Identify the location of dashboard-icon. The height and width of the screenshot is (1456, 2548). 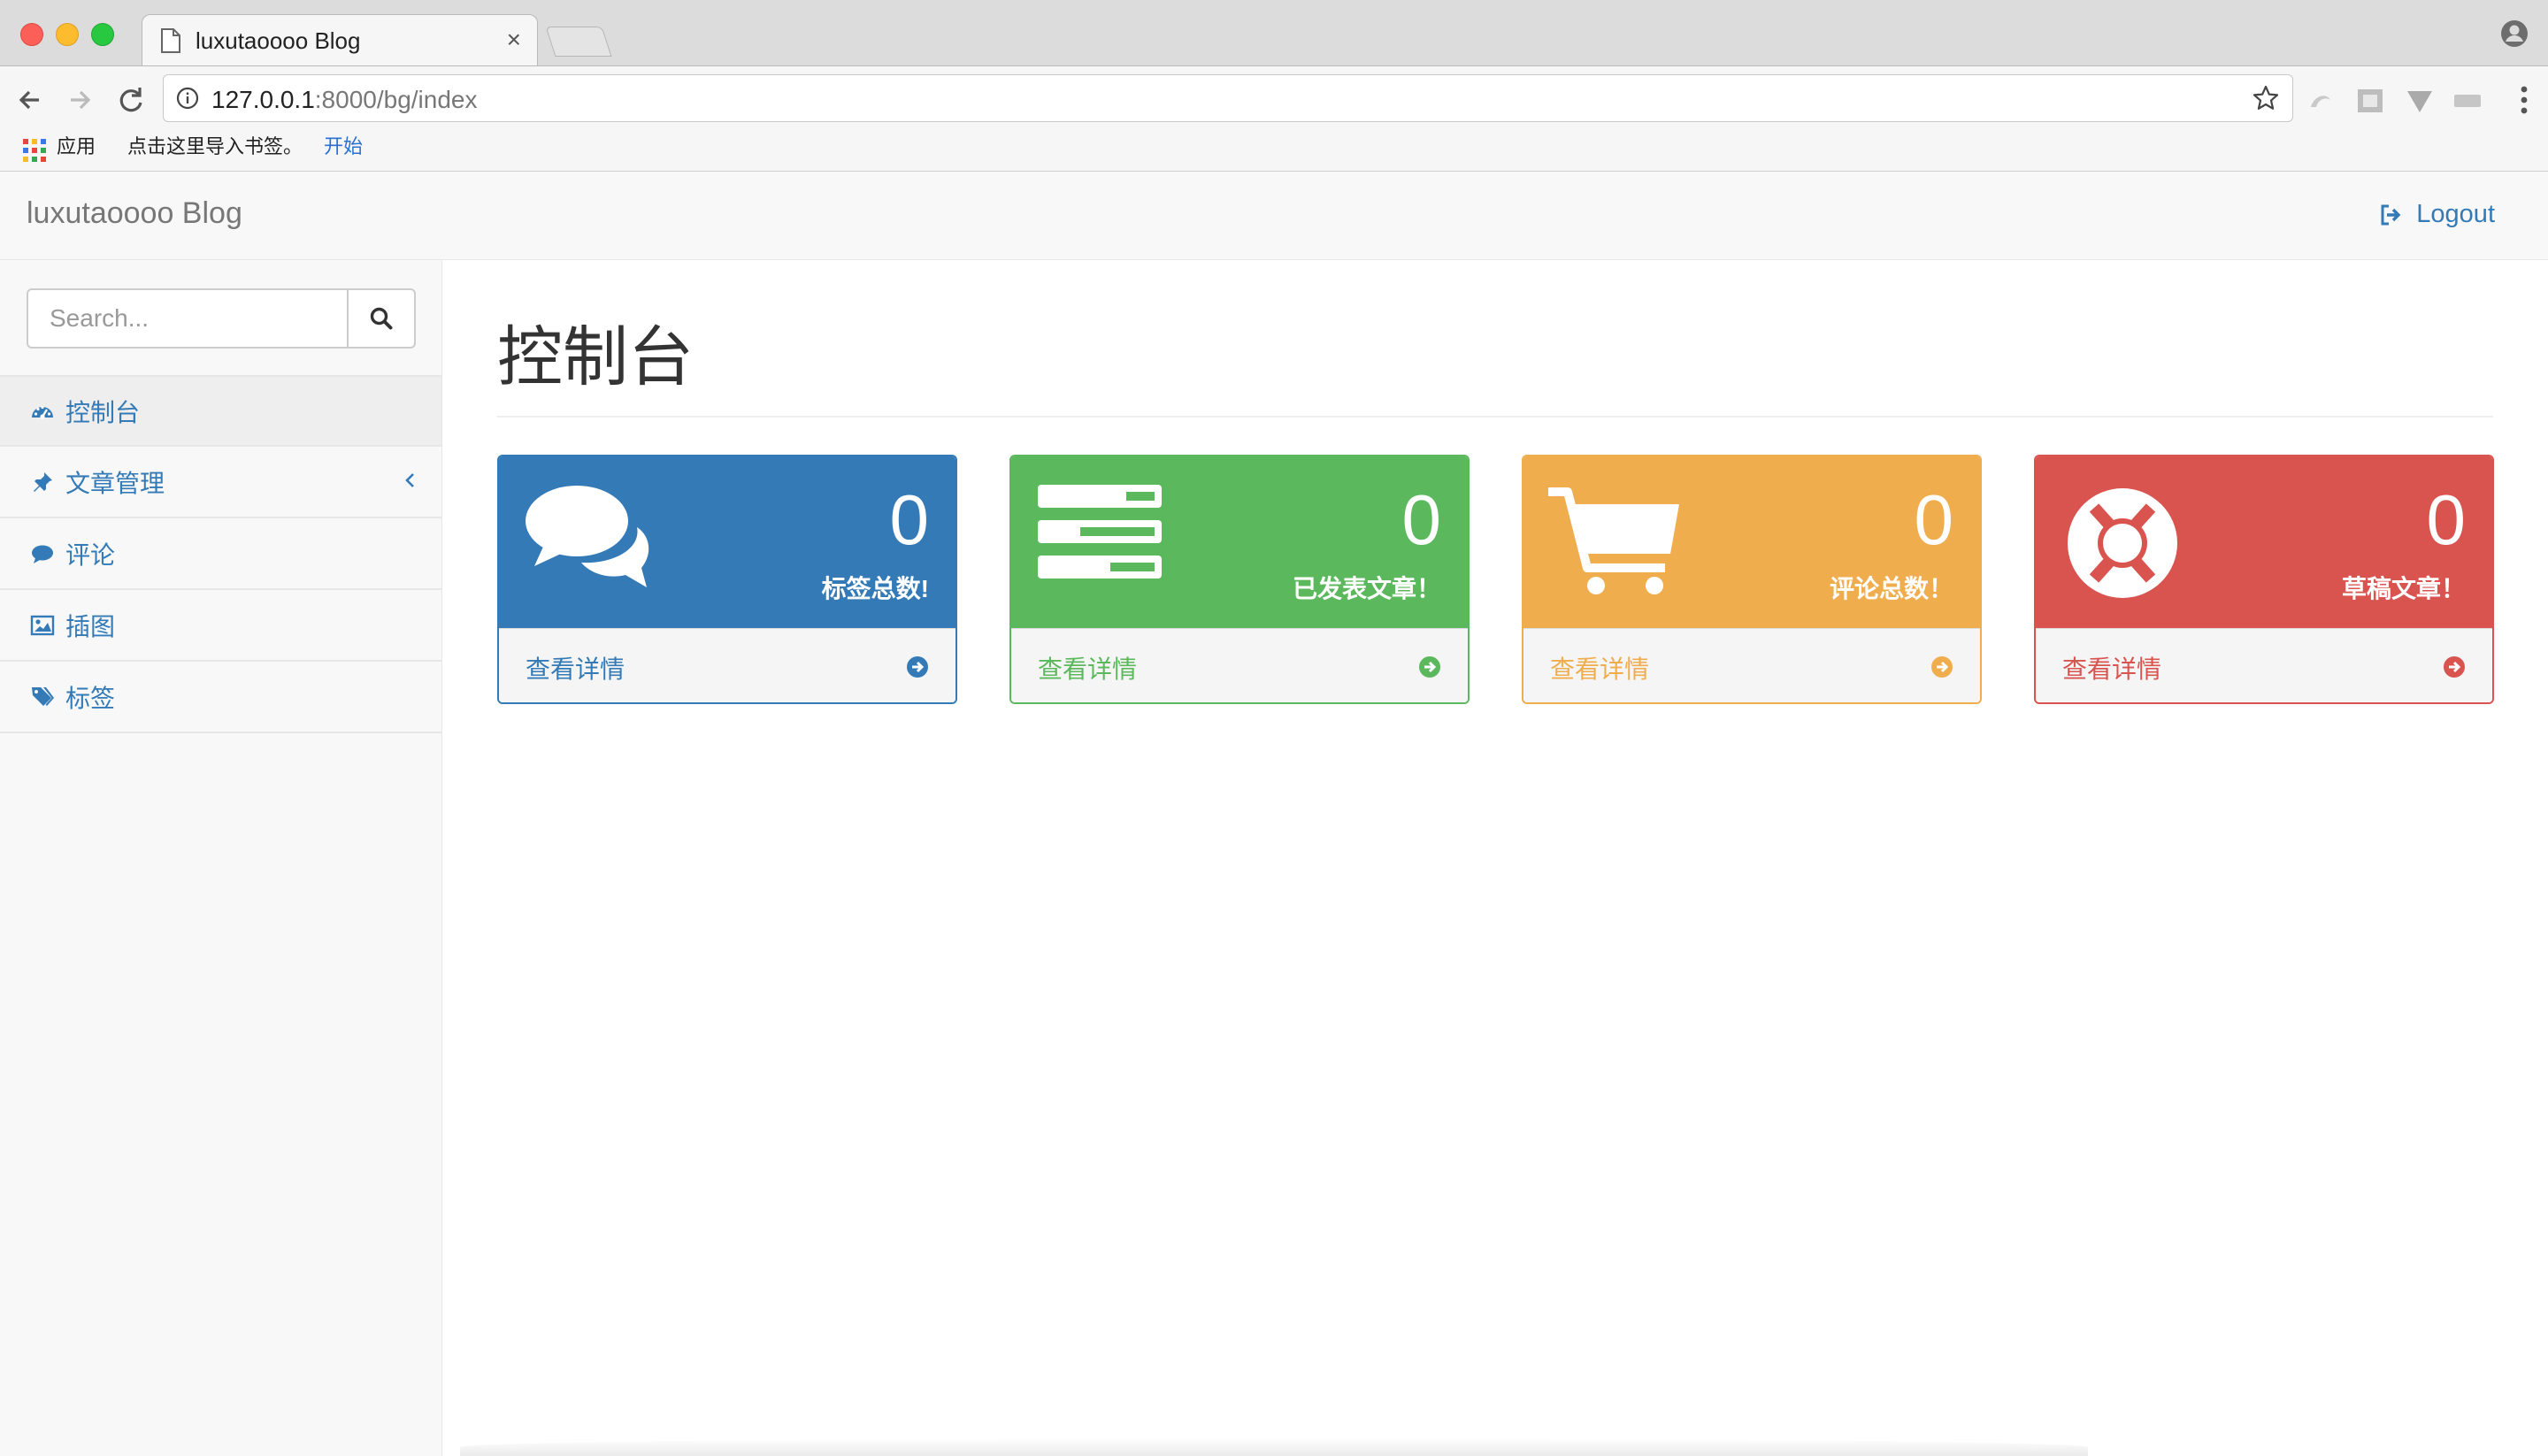
(42, 412).